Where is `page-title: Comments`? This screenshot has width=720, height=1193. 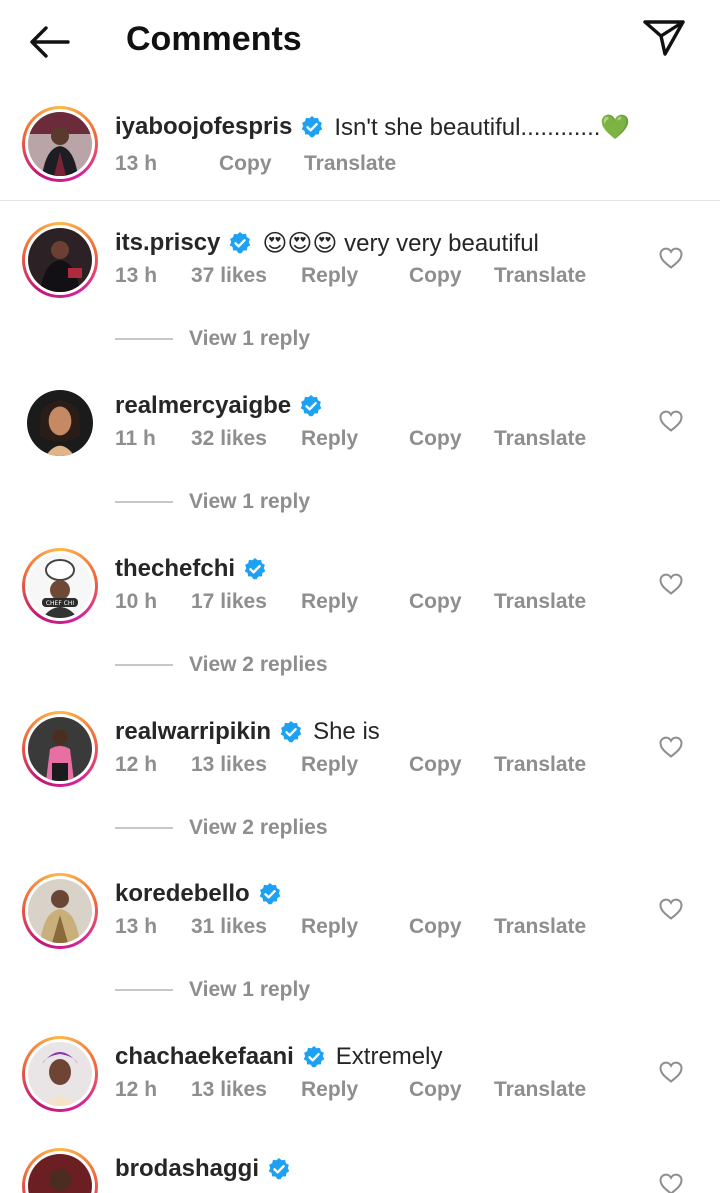 page-title: Comments is located at coordinates (214, 39).